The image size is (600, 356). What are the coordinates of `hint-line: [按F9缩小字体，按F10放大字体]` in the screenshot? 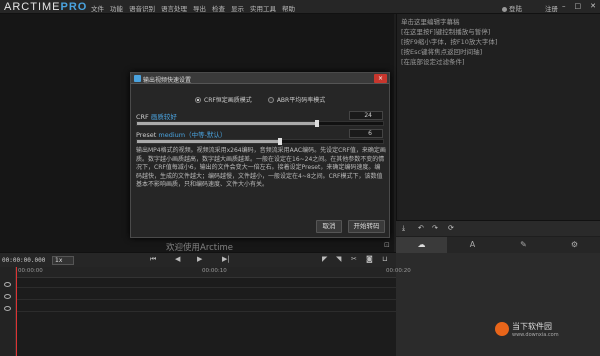 It's located at (449, 42).